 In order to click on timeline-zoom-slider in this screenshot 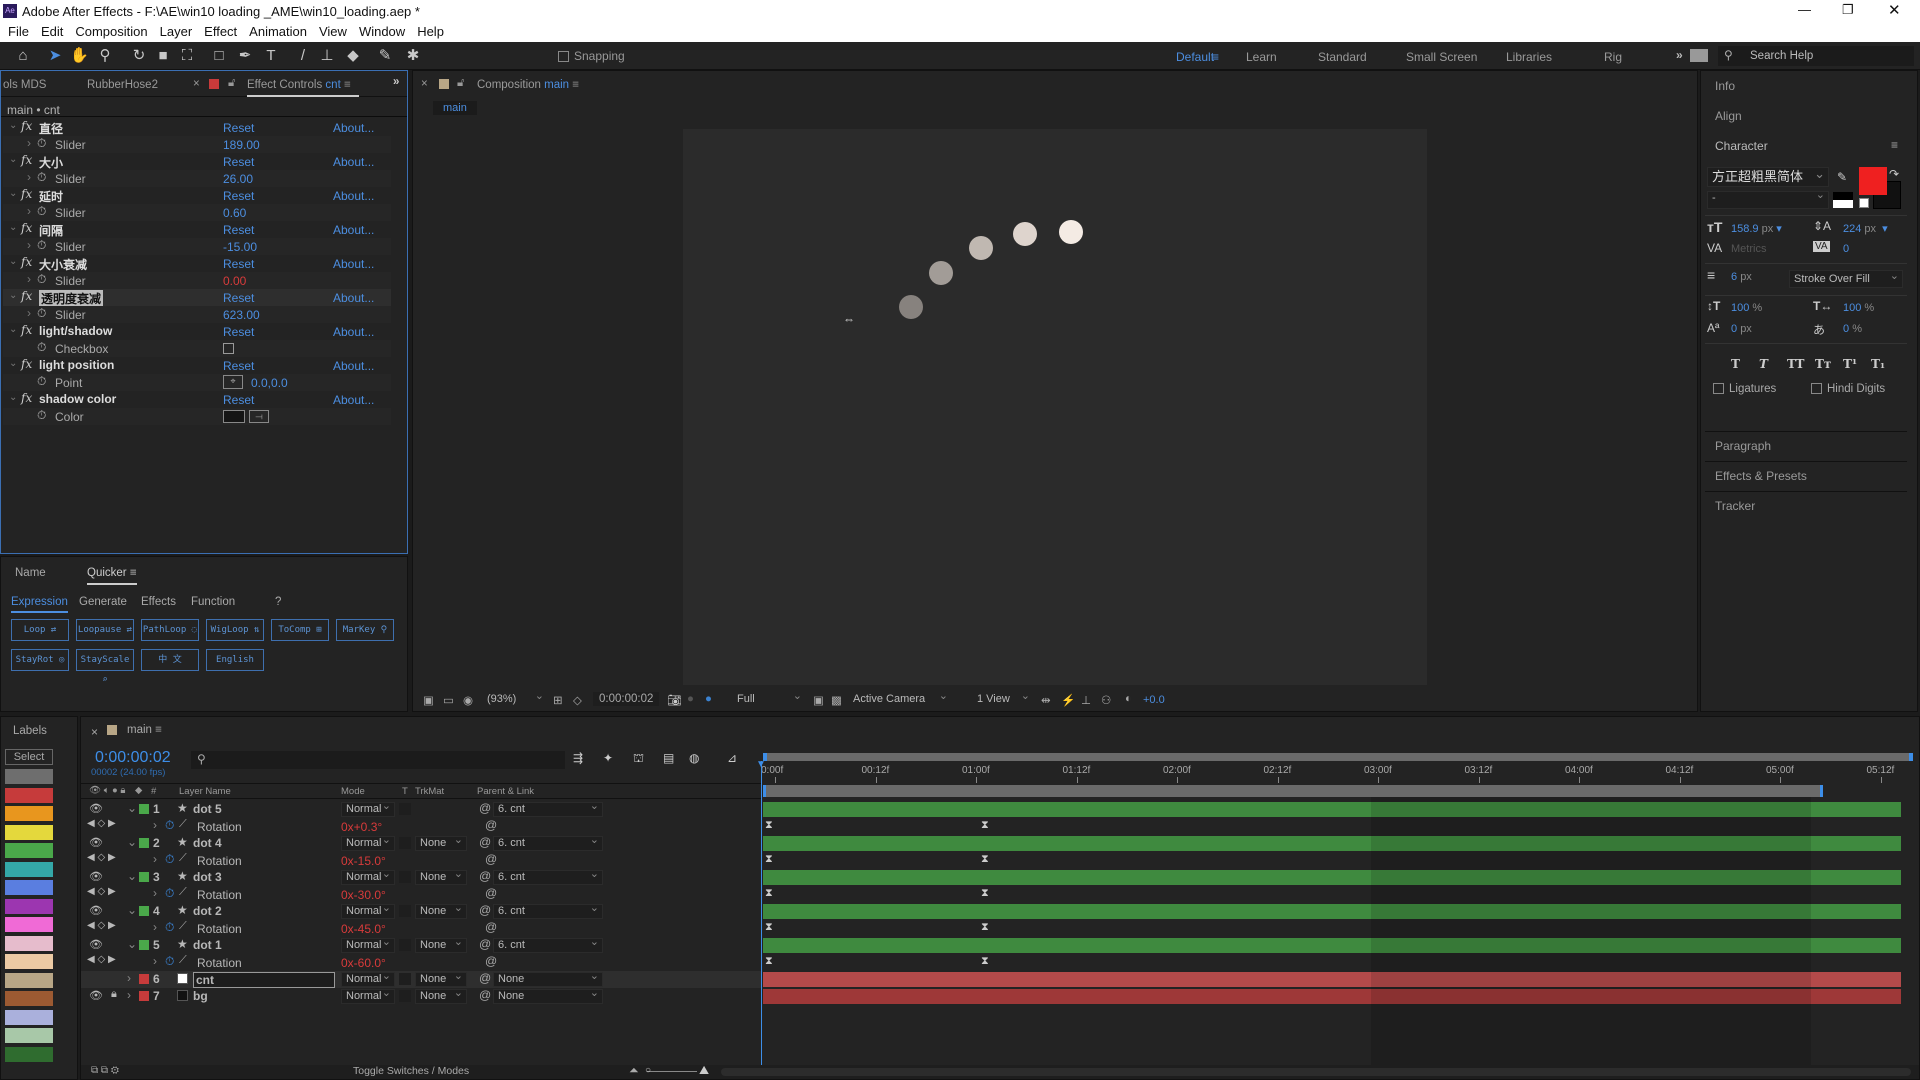, I will do `click(672, 1071)`.